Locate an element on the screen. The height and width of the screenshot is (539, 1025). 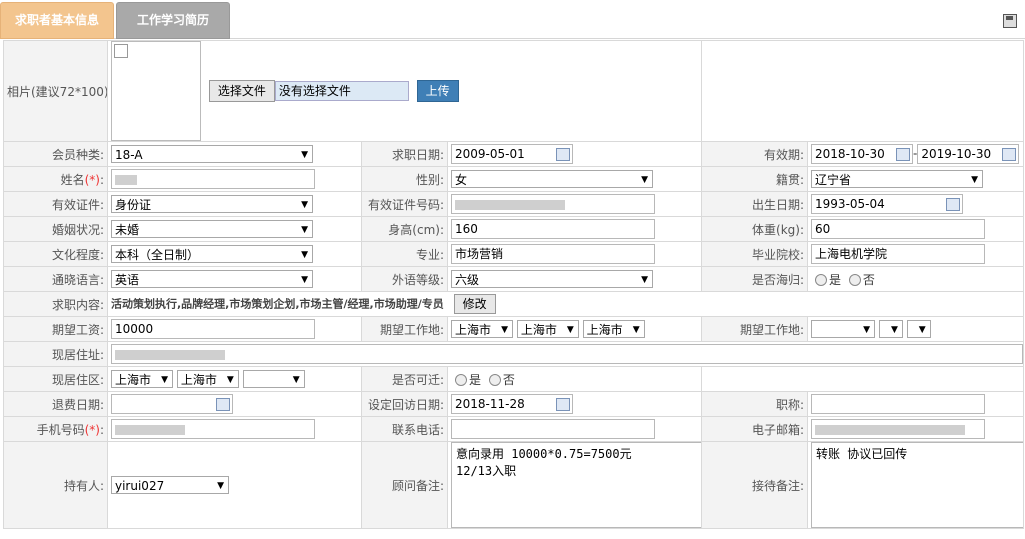
email-label: 电子邮箱: is located at coordinates (755, 429).